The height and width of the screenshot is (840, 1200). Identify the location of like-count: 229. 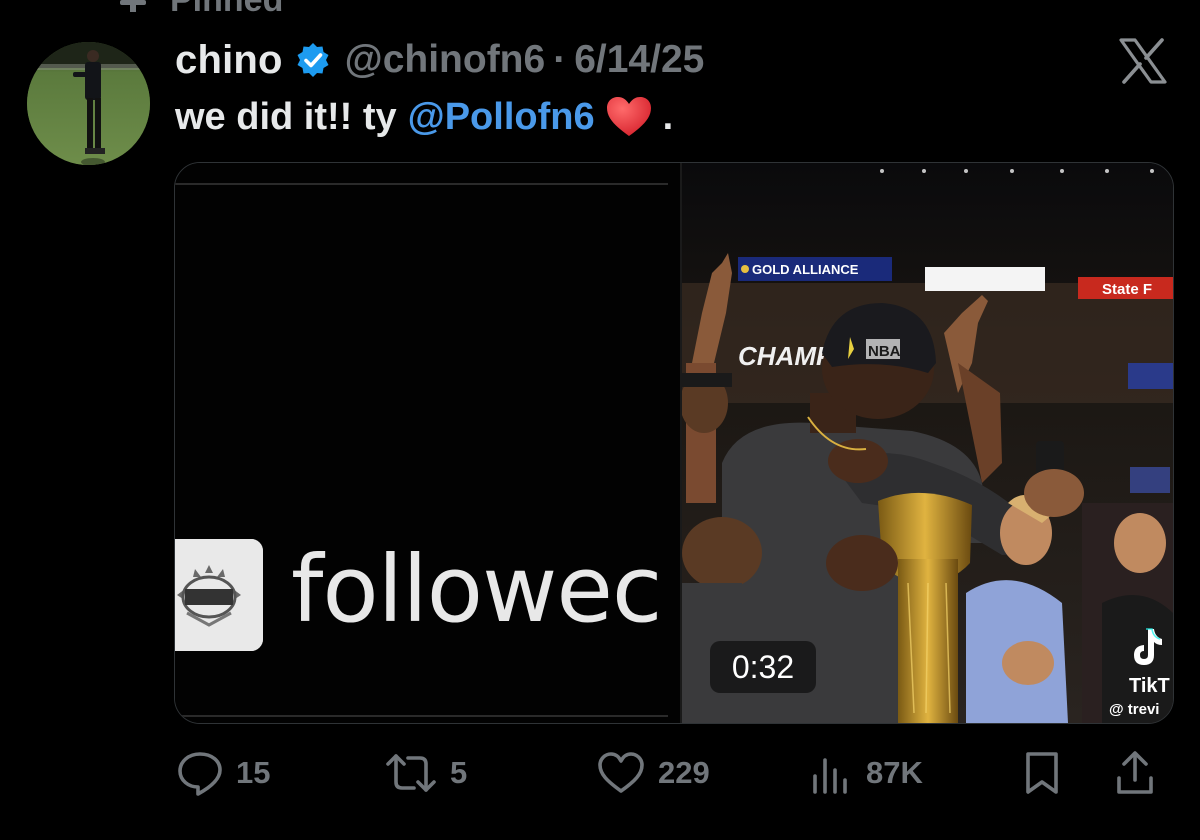
(684, 772).